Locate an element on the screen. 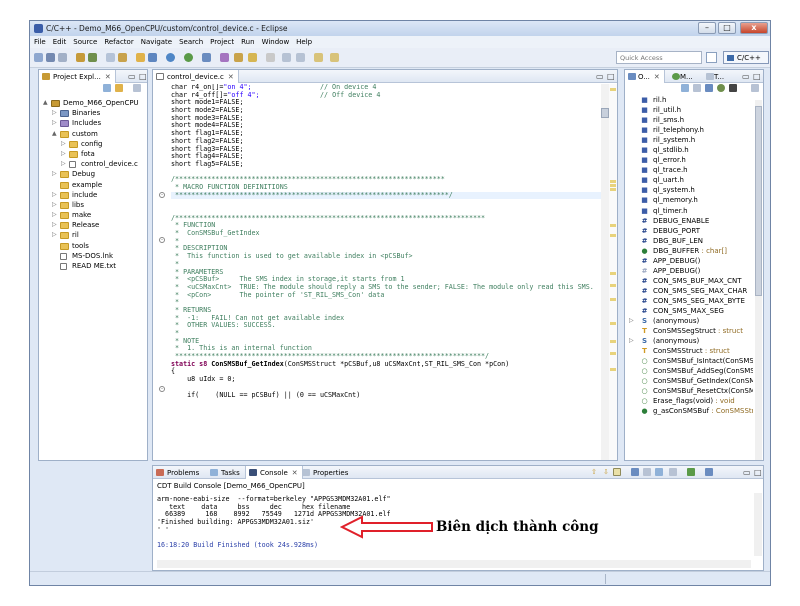 The height and width of the screenshot is (606, 800). menu-edit: Edit is located at coordinates (59, 41).